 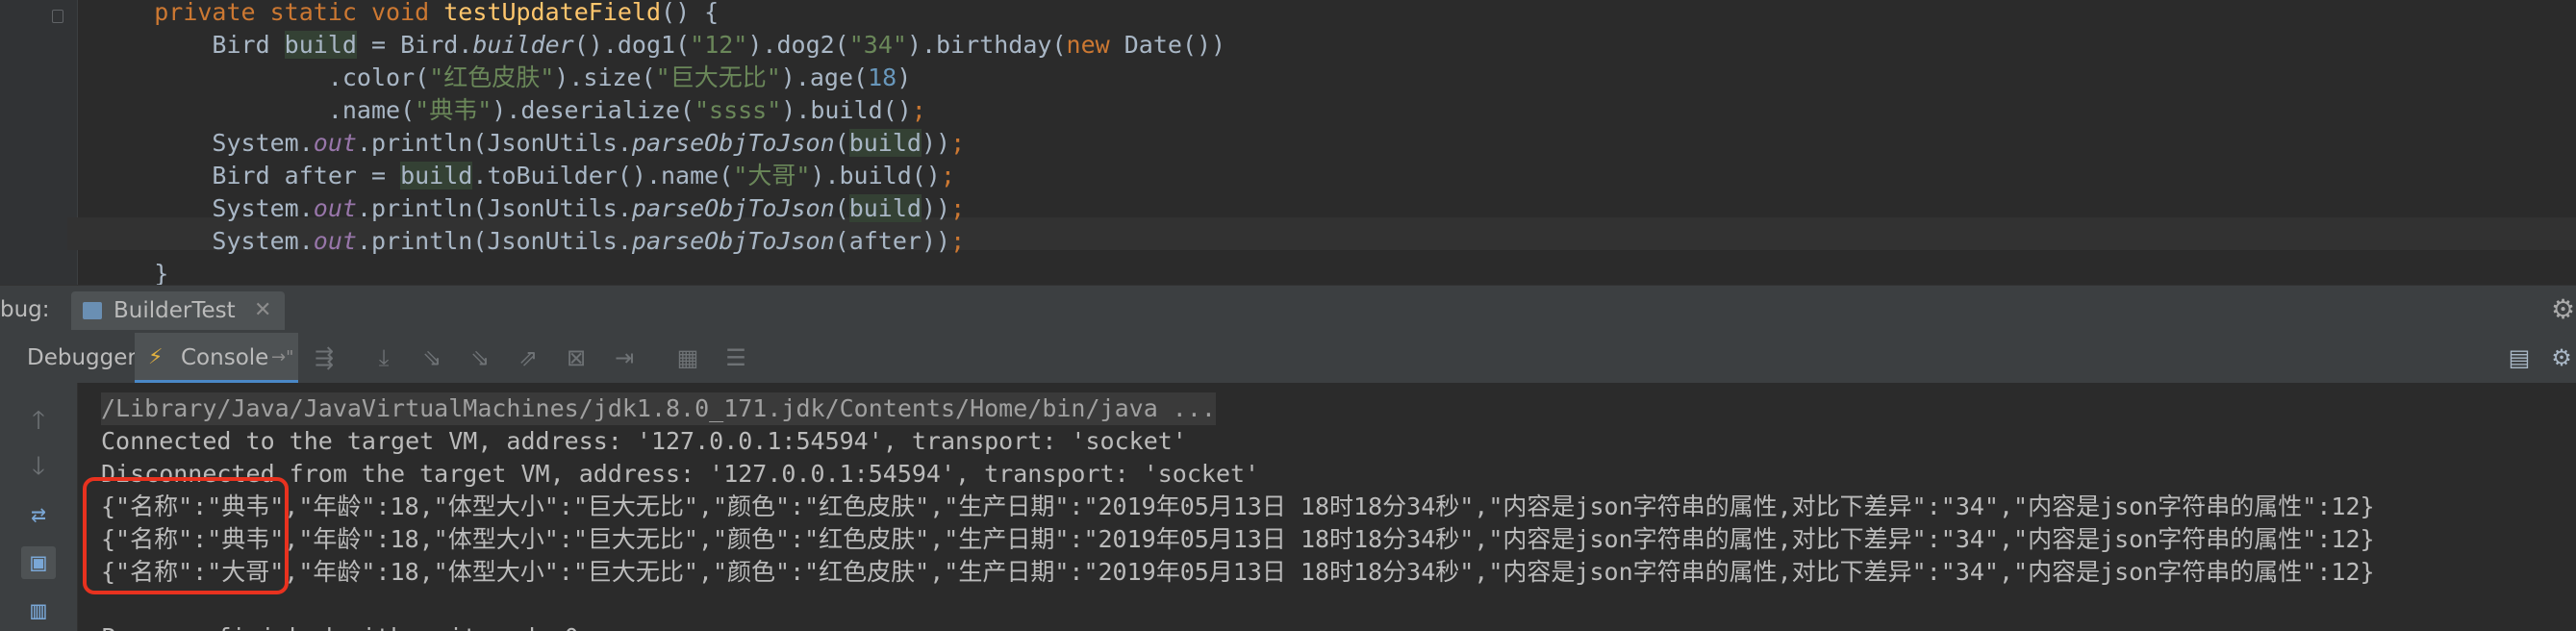 I want to click on code-token: builder, so click(x=523, y=45).